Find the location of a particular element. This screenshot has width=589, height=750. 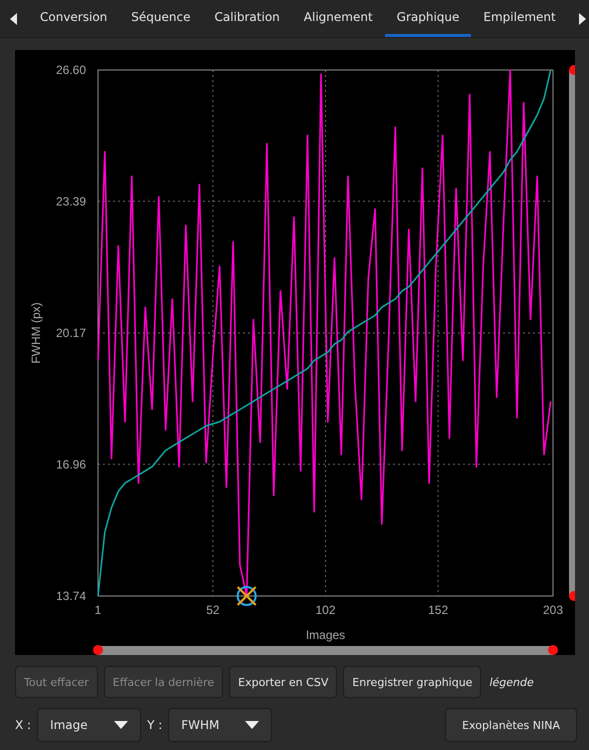

tab: Alignement is located at coordinates (338, 18).